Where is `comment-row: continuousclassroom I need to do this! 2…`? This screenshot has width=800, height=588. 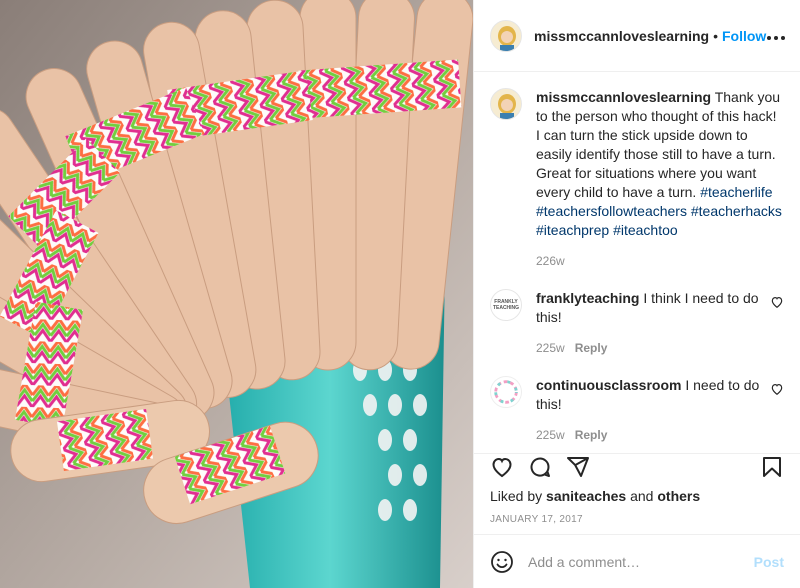 comment-row: continuousclassroom I need to do this! 2… is located at coordinates (637, 410).